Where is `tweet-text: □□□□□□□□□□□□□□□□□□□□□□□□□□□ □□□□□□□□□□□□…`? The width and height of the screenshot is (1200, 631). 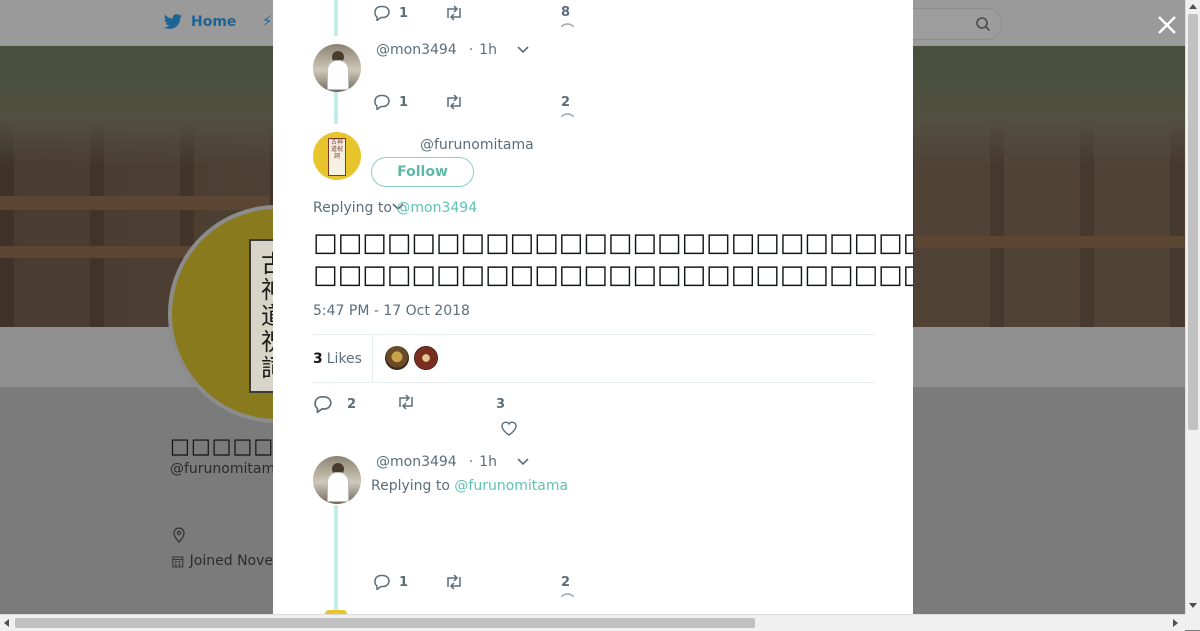
tweet-text: □□□□□□□□□□□□□□□□□□□□□□□□□□□ □□□□□□□□□□□□… is located at coordinates (613, 259).